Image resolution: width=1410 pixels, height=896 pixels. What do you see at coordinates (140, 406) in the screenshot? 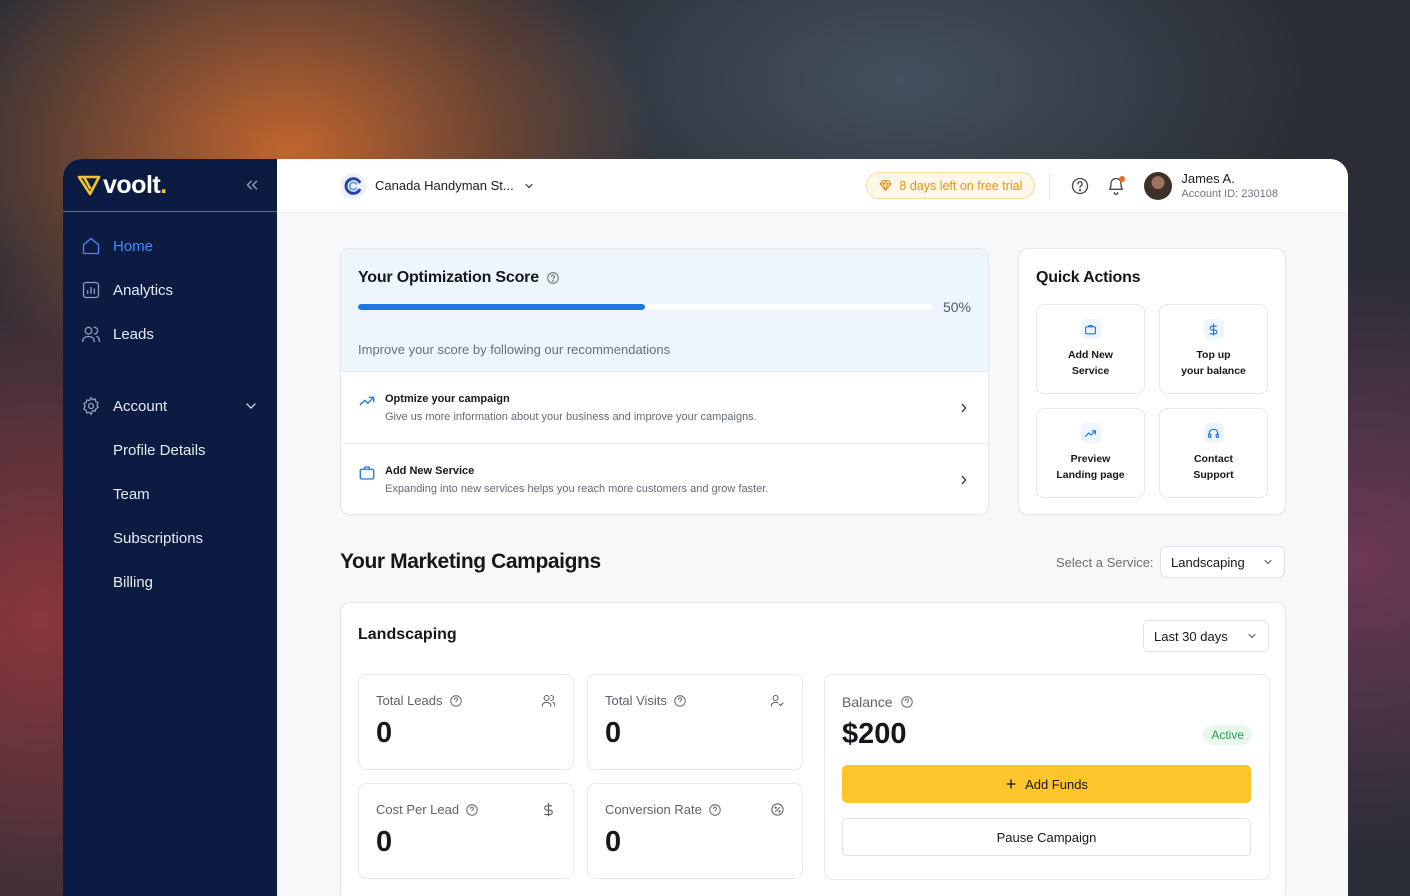
I see `sidebar-item-label: Account` at bounding box center [140, 406].